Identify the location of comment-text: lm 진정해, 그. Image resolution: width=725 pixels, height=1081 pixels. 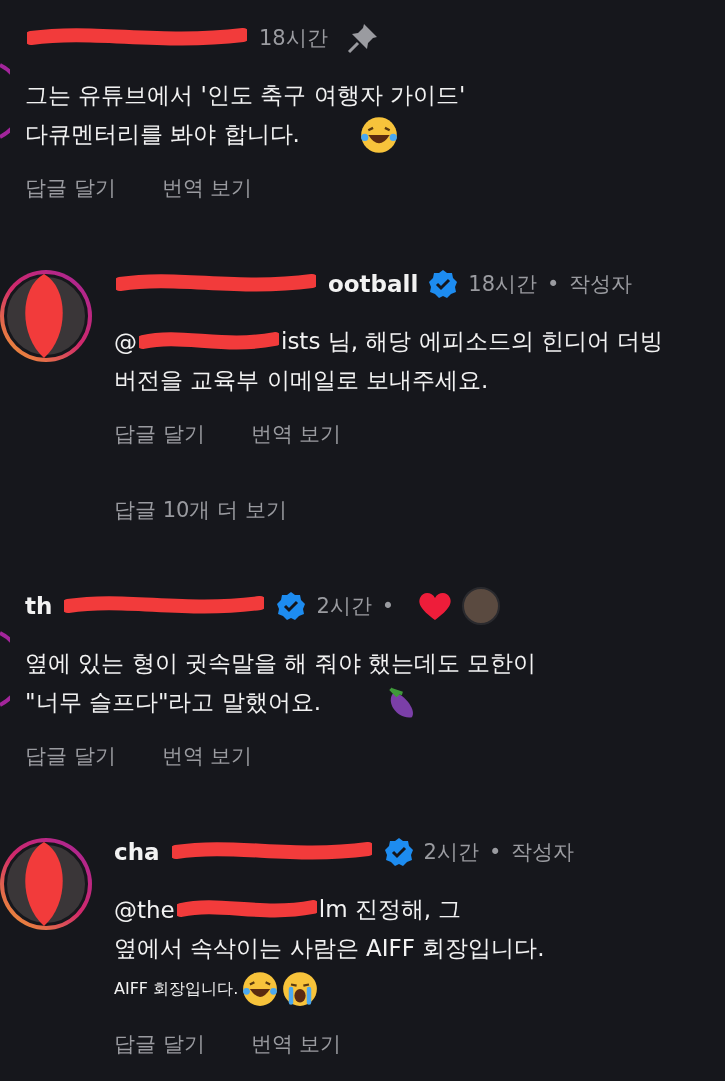
(390, 909).